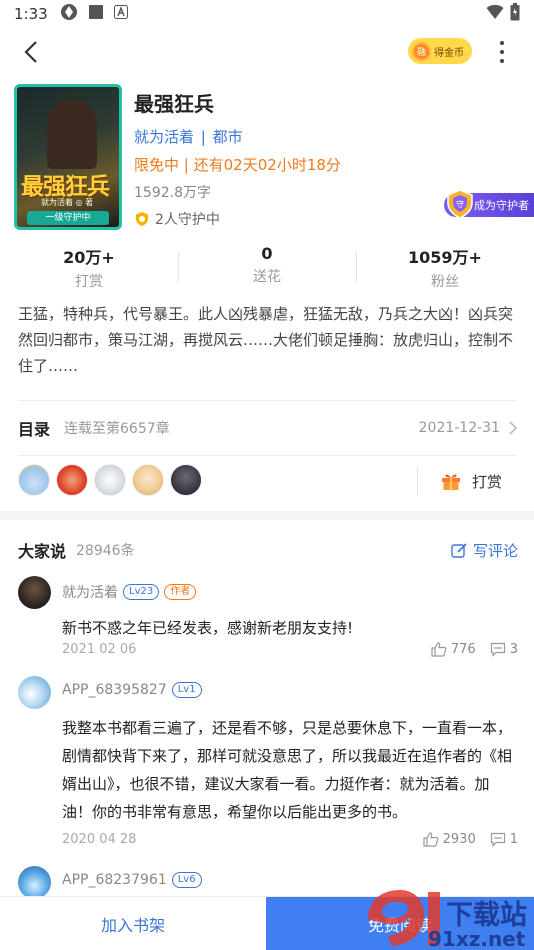  I want to click on comment-date: 2021 02 06, so click(99, 649).